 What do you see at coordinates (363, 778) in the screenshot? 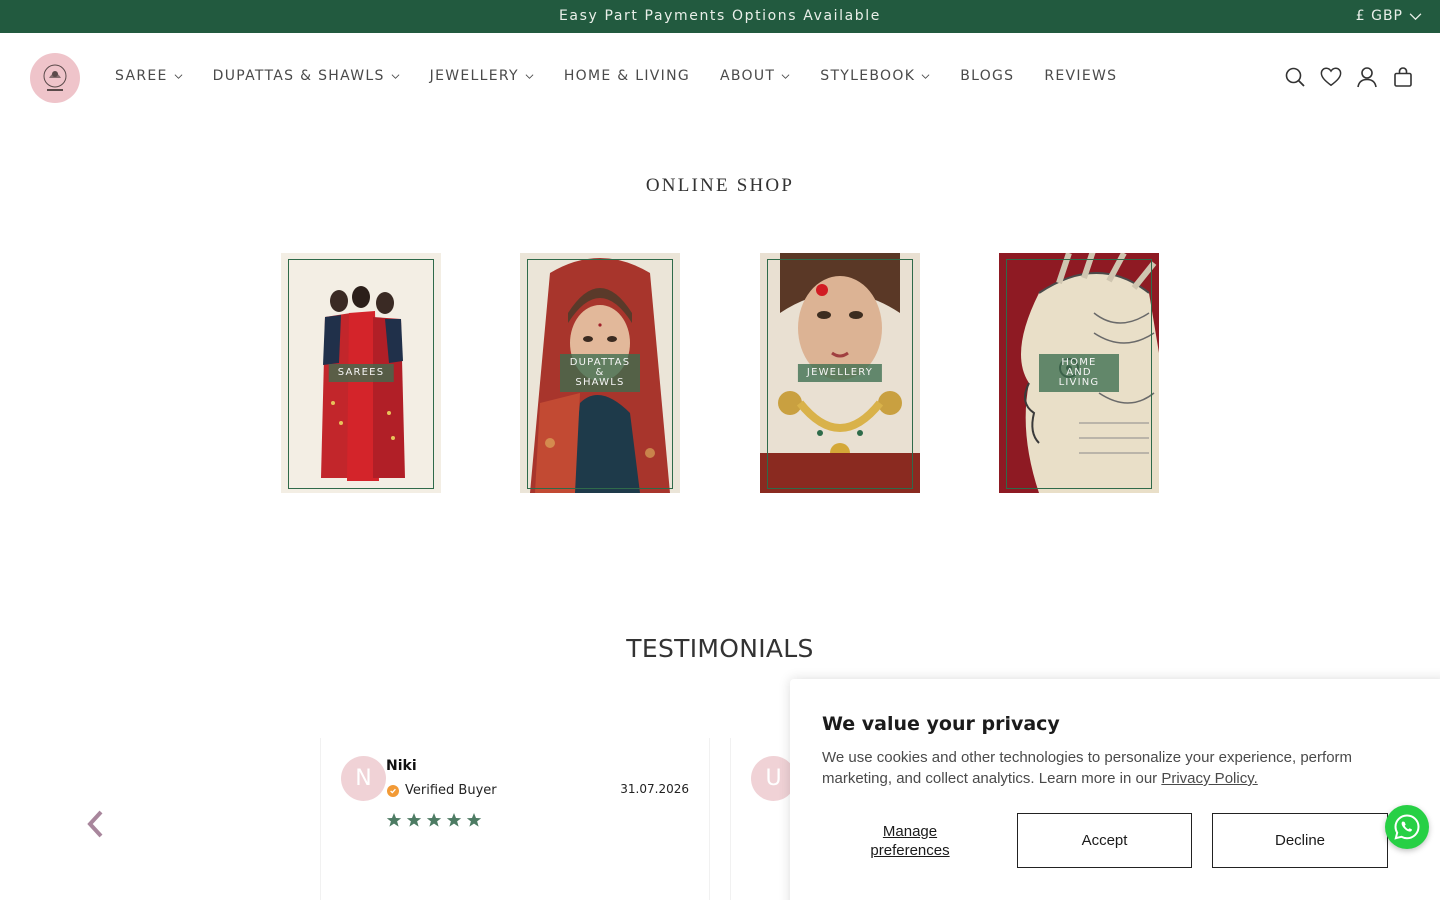
I see `avatar: N` at bounding box center [363, 778].